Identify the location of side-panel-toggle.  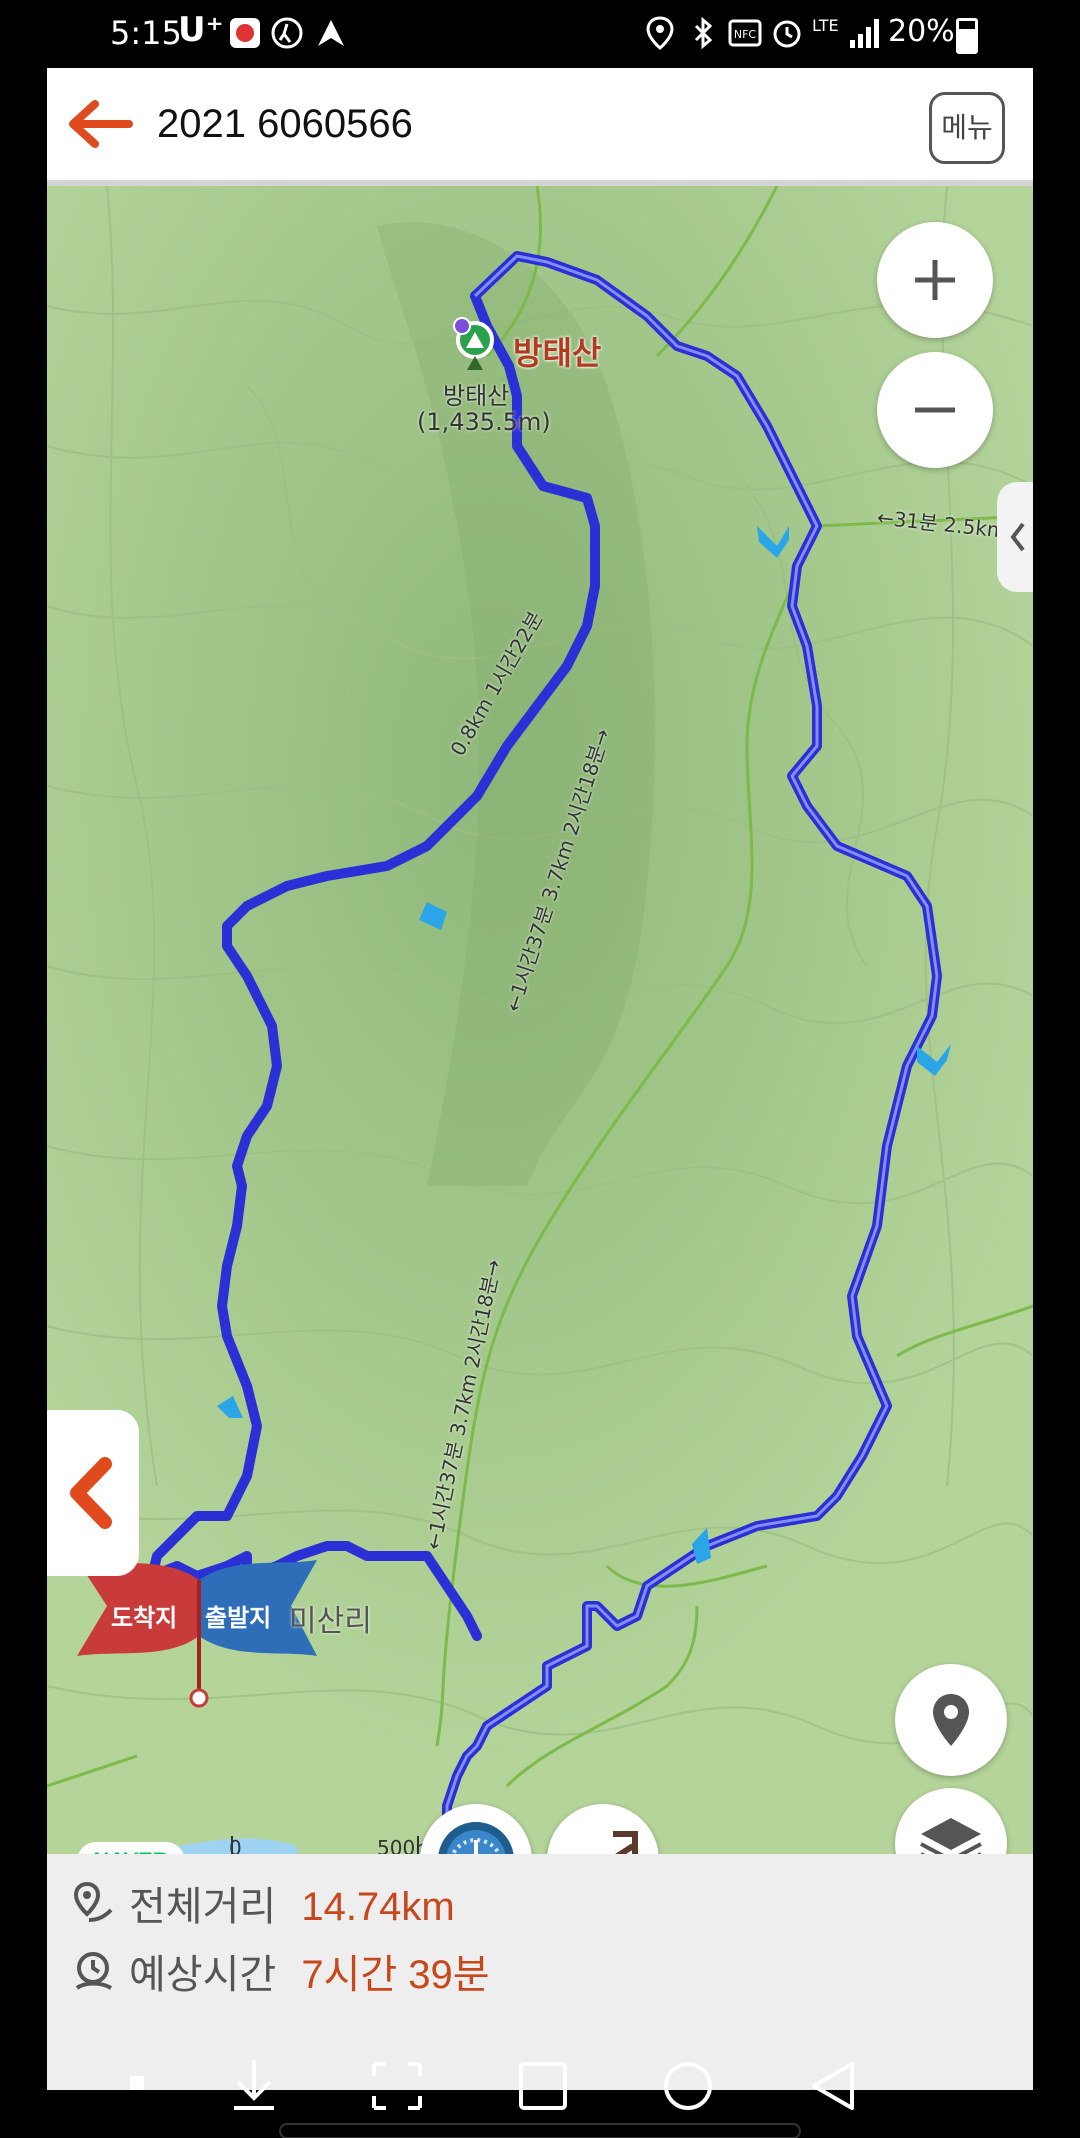
(93, 1493).